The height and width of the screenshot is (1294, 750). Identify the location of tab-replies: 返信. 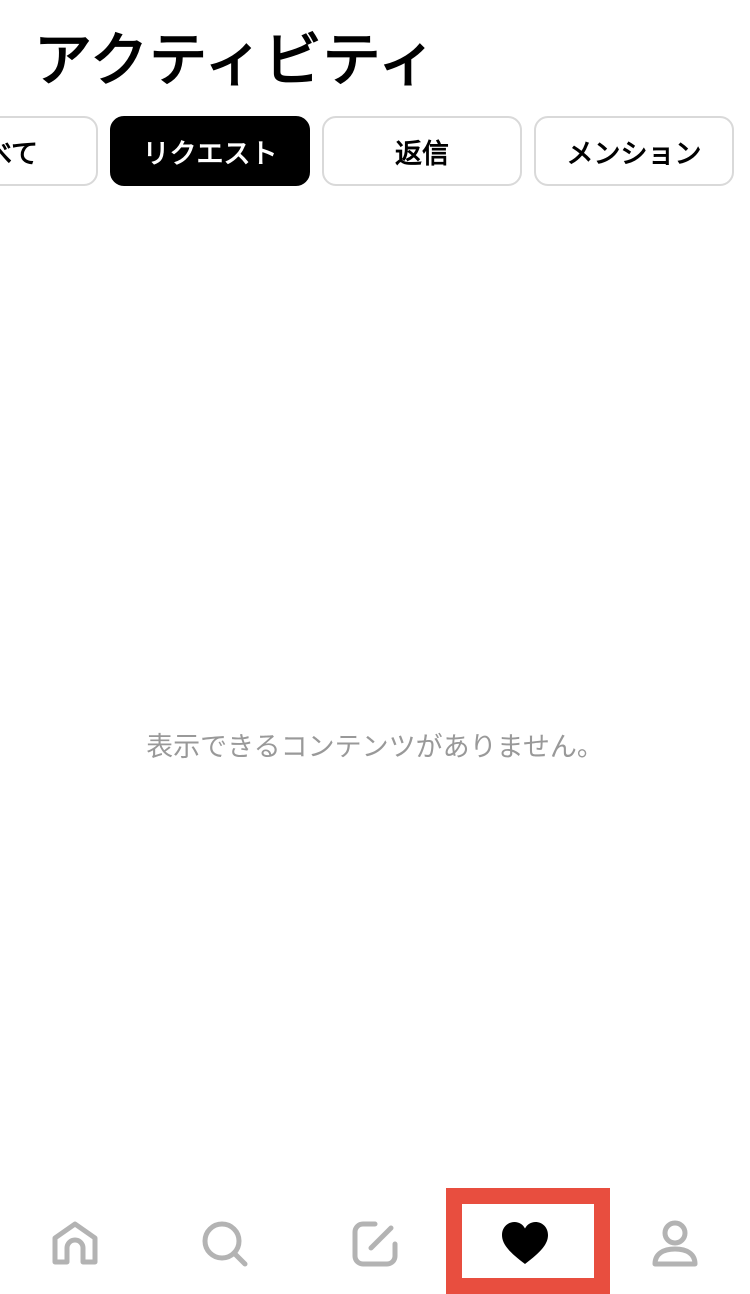
(422, 151).